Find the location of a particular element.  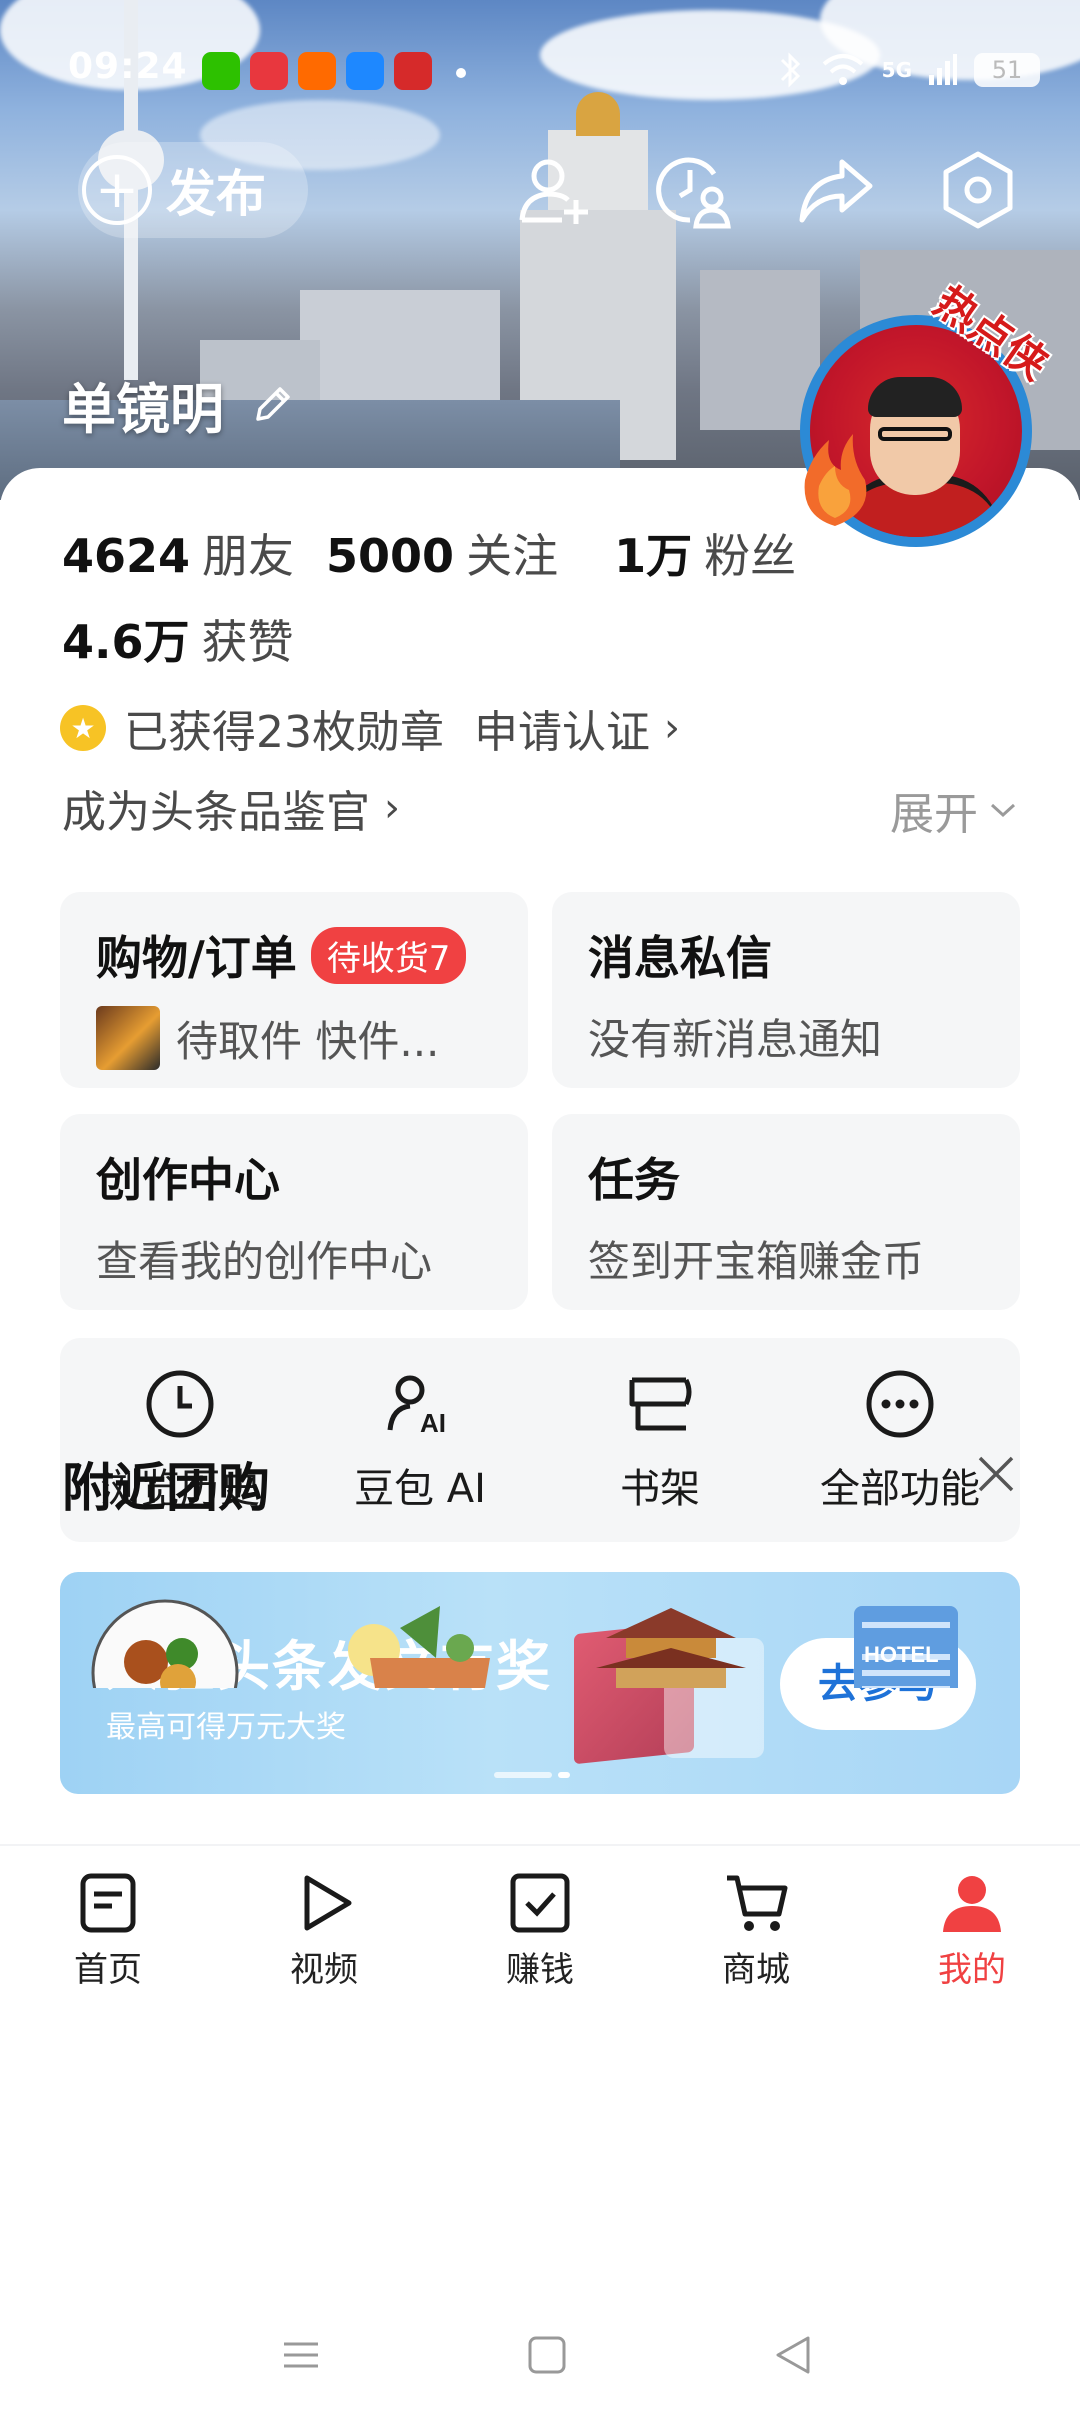

publish-button: + 发布 is located at coordinates (193, 190).